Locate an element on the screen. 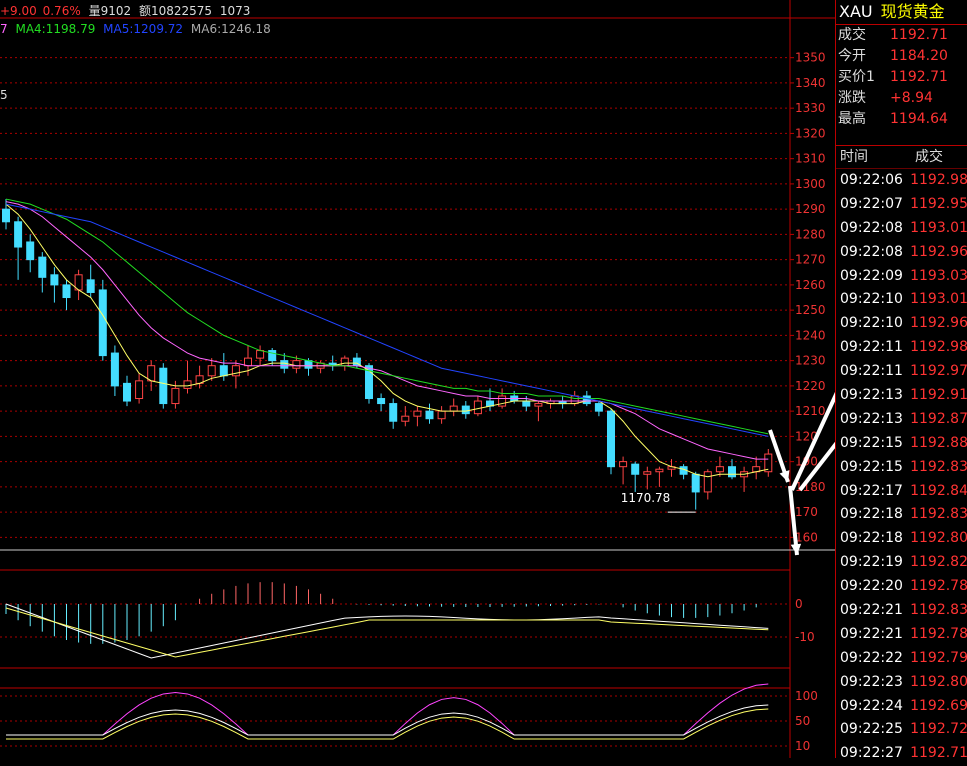  kdj-j-line is located at coordinates (387, 709).